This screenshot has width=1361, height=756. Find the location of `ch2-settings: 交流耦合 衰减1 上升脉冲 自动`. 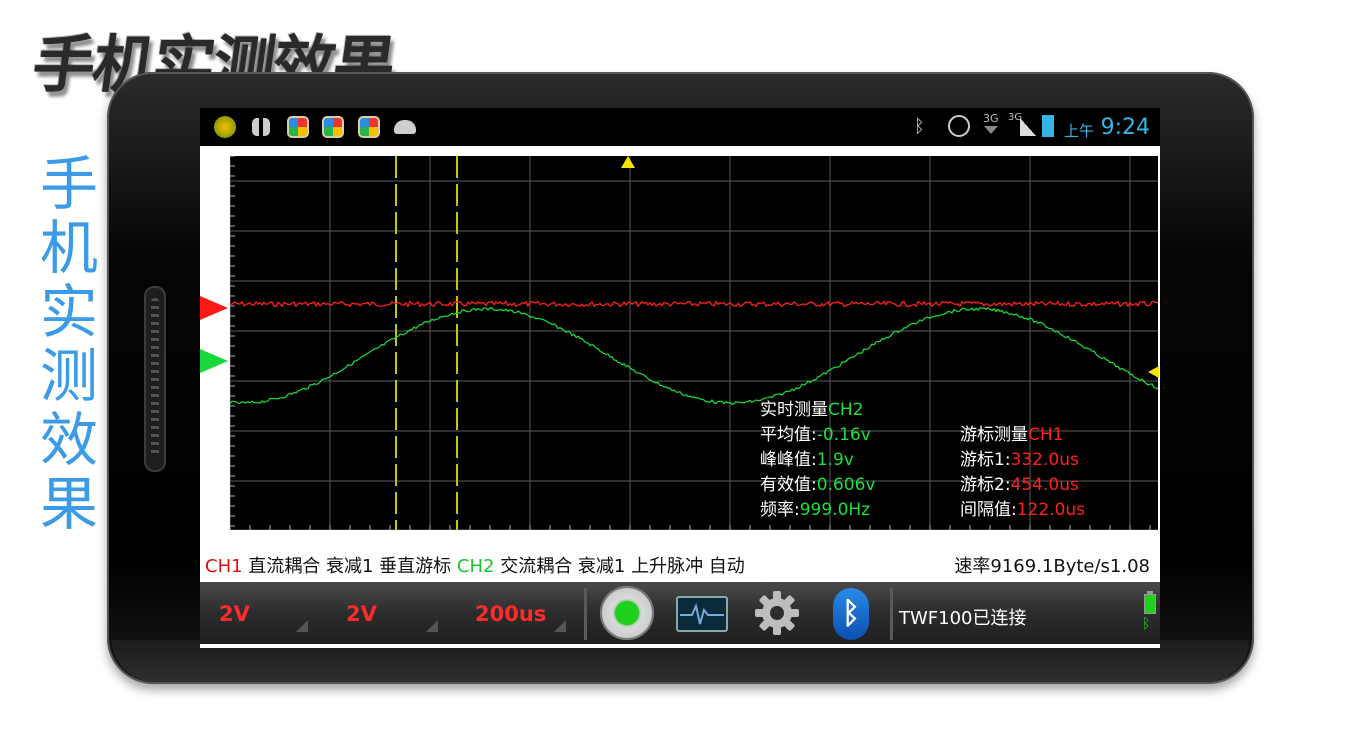

ch2-settings: 交流耦合 衰减1 上升脉冲 自动 is located at coordinates (619, 566).